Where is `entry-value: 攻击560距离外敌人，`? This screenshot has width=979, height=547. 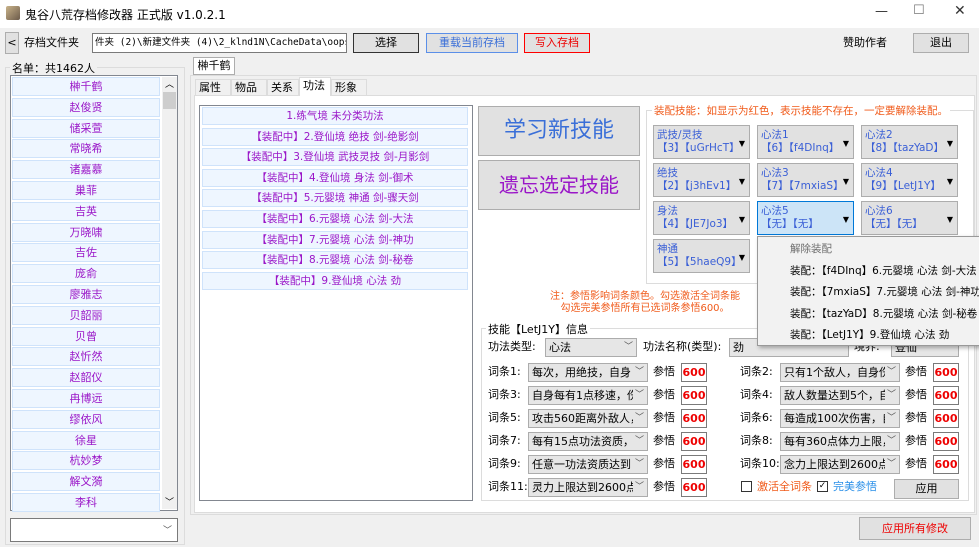
entry-value: 攻击560距离外敌人， is located at coordinates (586, 418).